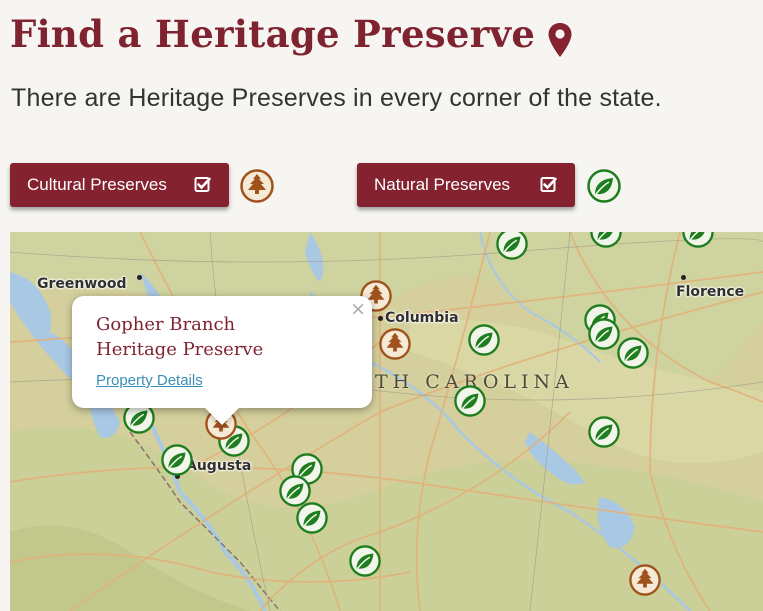 Image resolution: width=763 pixels, height=611 pixels. I want to click on map-pin-icon, so click(560, 40).